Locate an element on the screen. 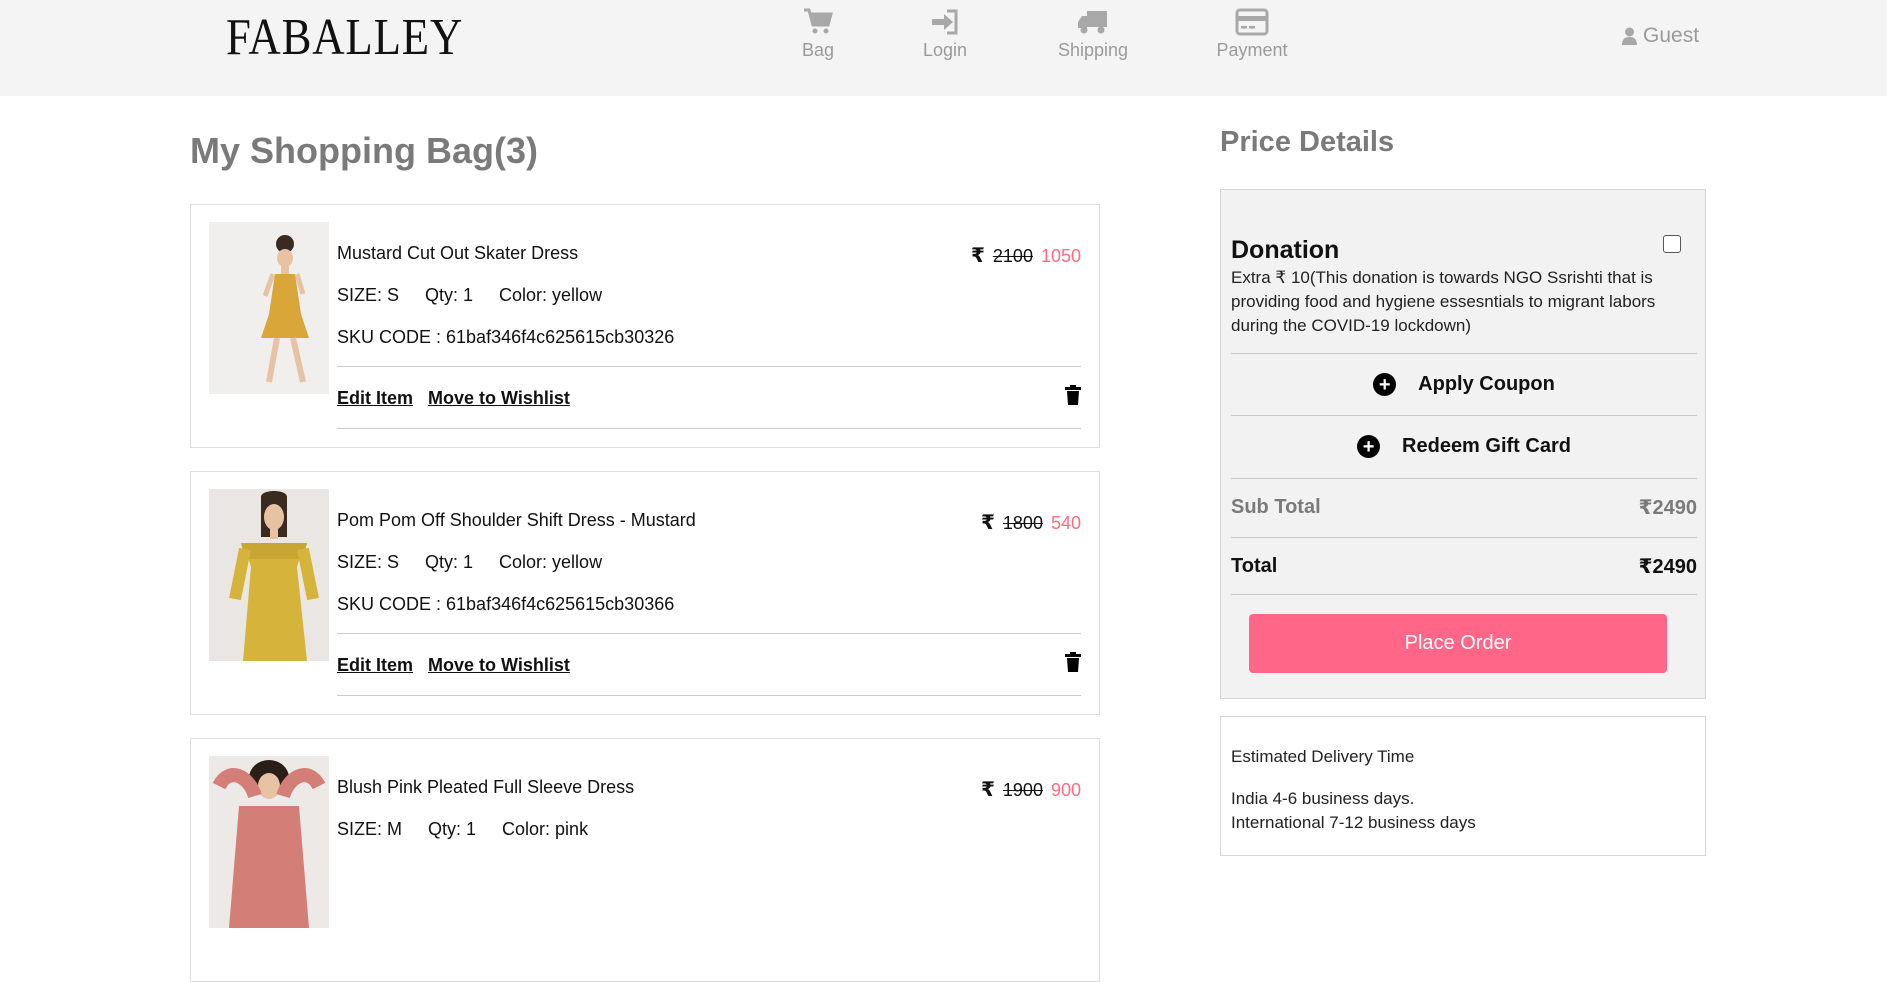 This screenshot has height=982, width=1887. total-row: Total ₹2490 is located at coordinates (1464, 566).